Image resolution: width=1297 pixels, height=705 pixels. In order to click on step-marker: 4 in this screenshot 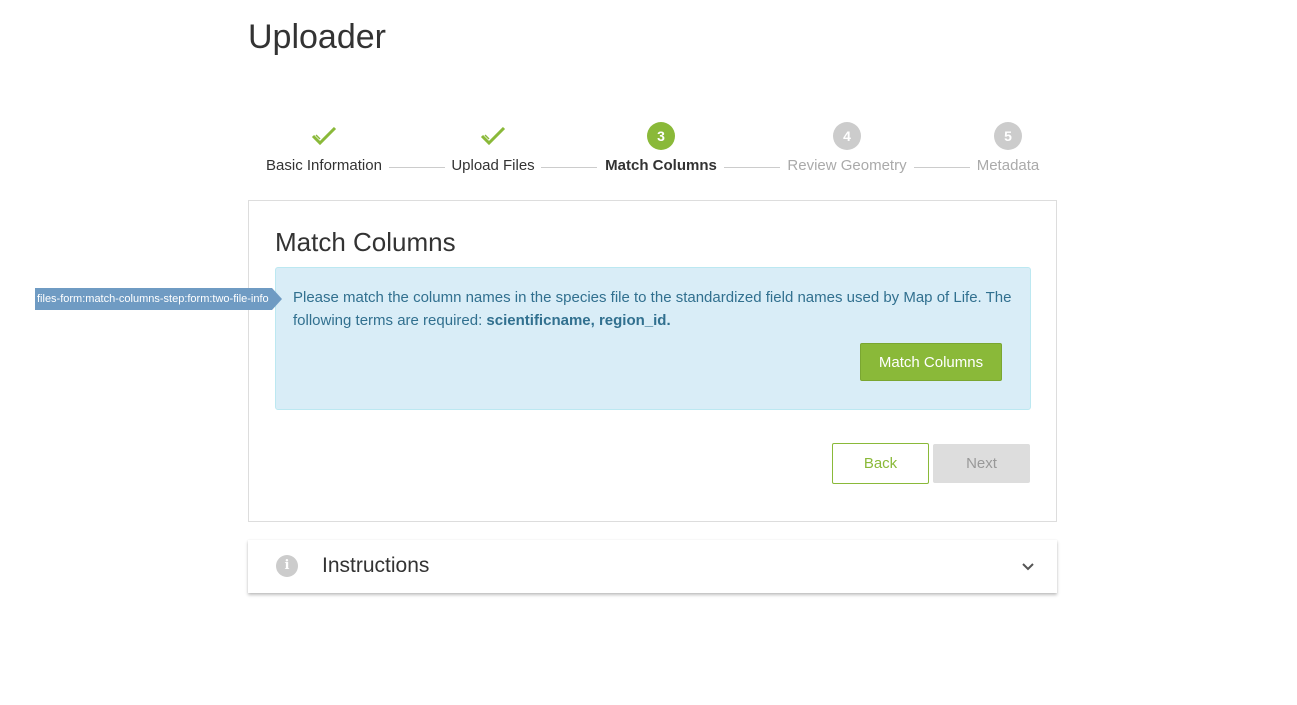, I will do `click(847, 136)`.